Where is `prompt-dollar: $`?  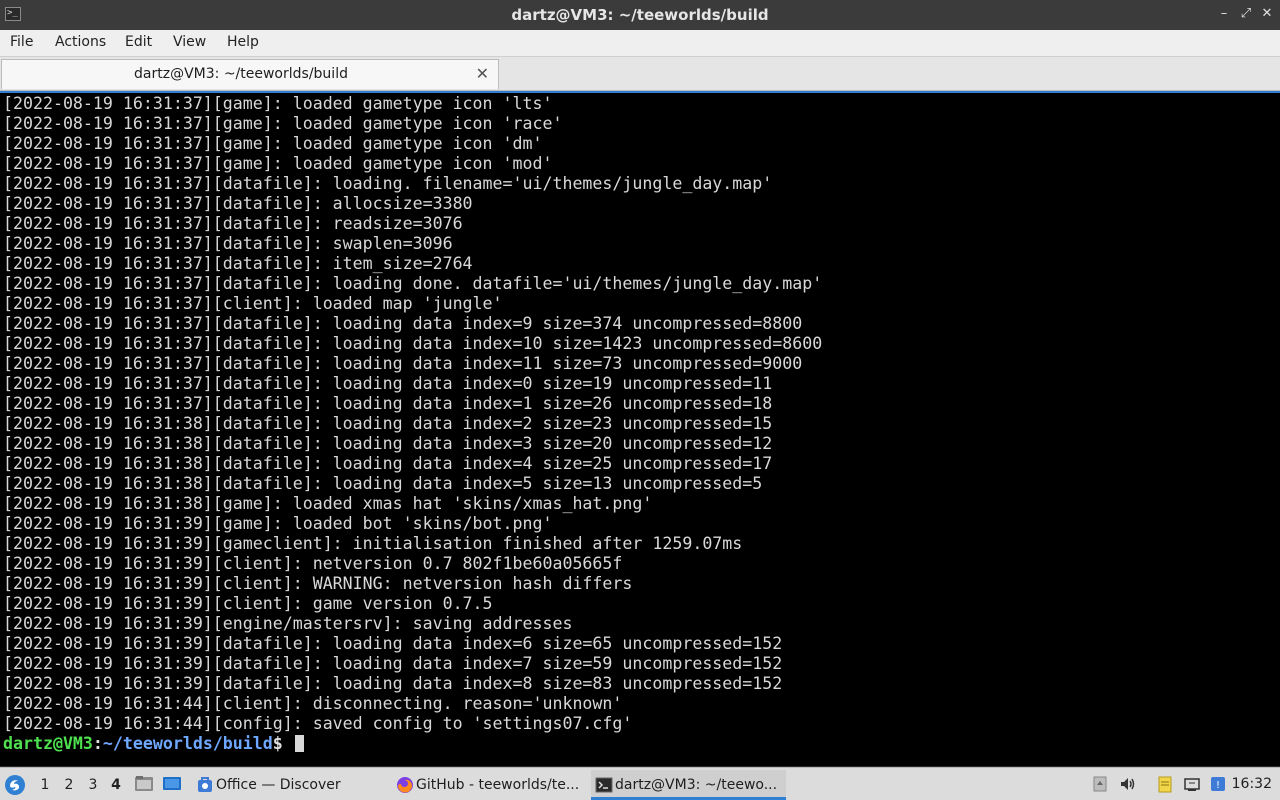
prompt-dollar: $ is located at coordinates (282, 743).